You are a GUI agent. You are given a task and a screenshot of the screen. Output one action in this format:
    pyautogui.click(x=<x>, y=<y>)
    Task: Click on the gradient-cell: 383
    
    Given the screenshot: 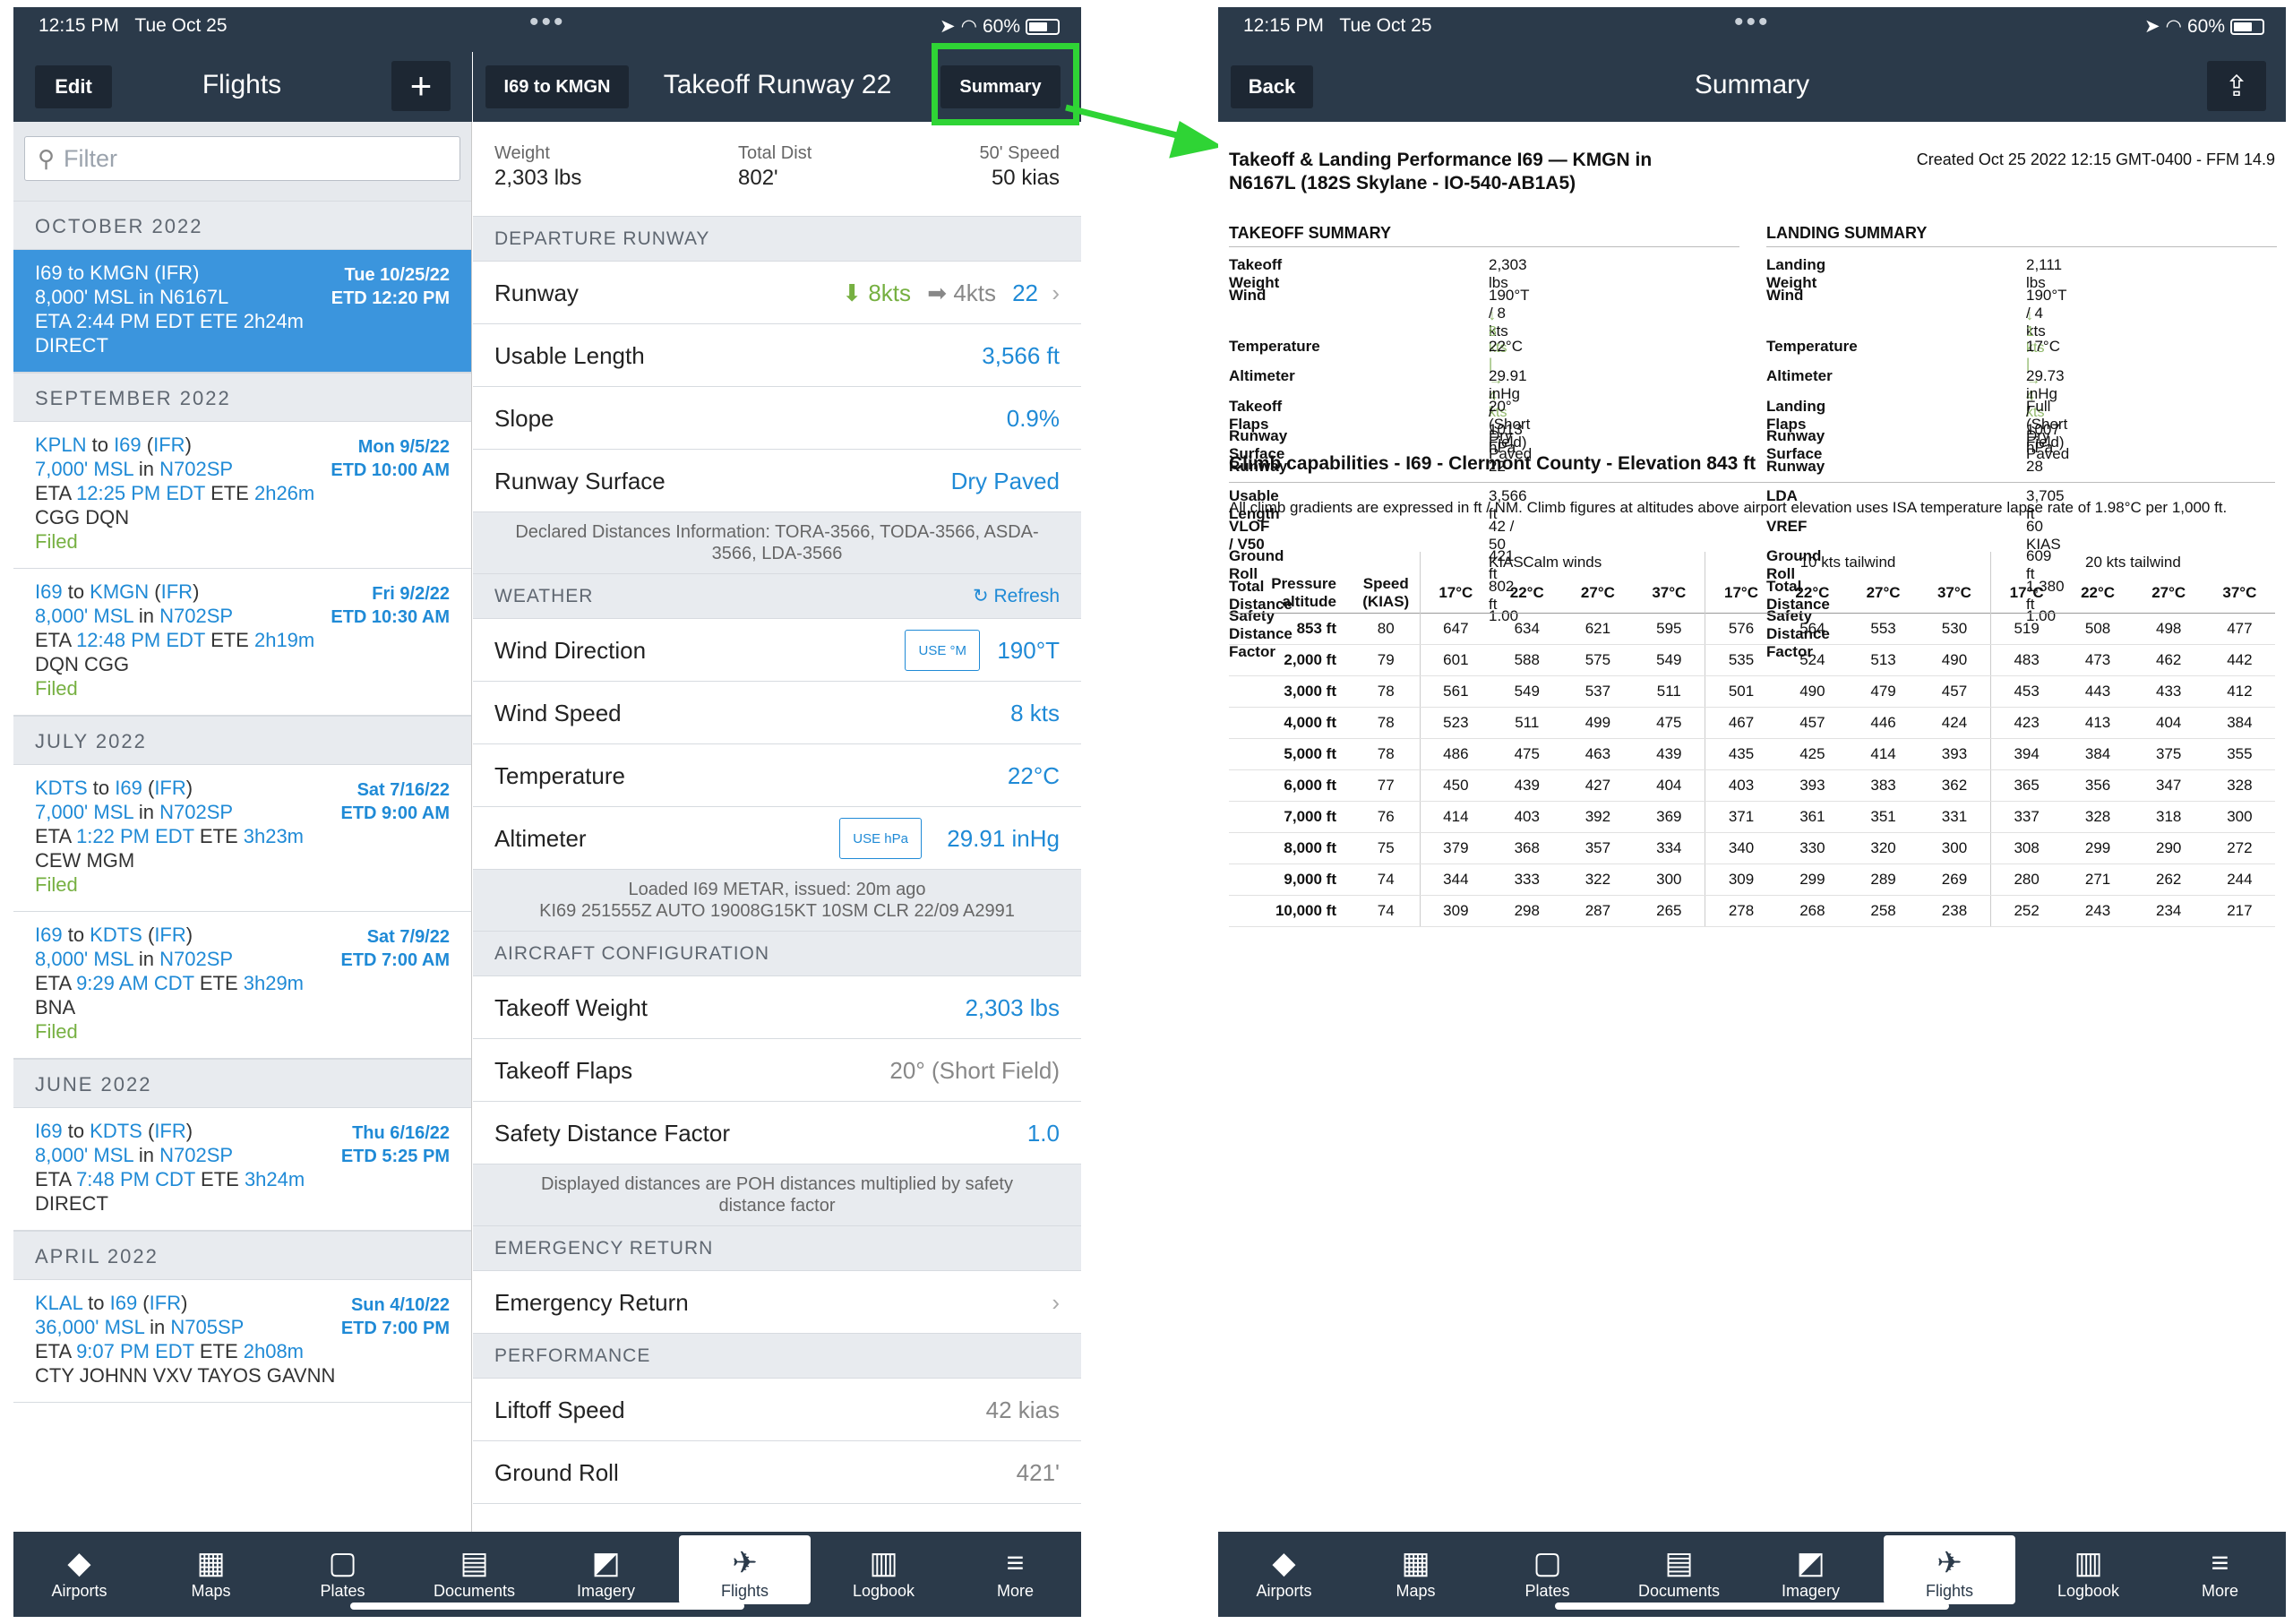 What is the action you would take?
    pyautogui.click(x=1883, y=785)
    